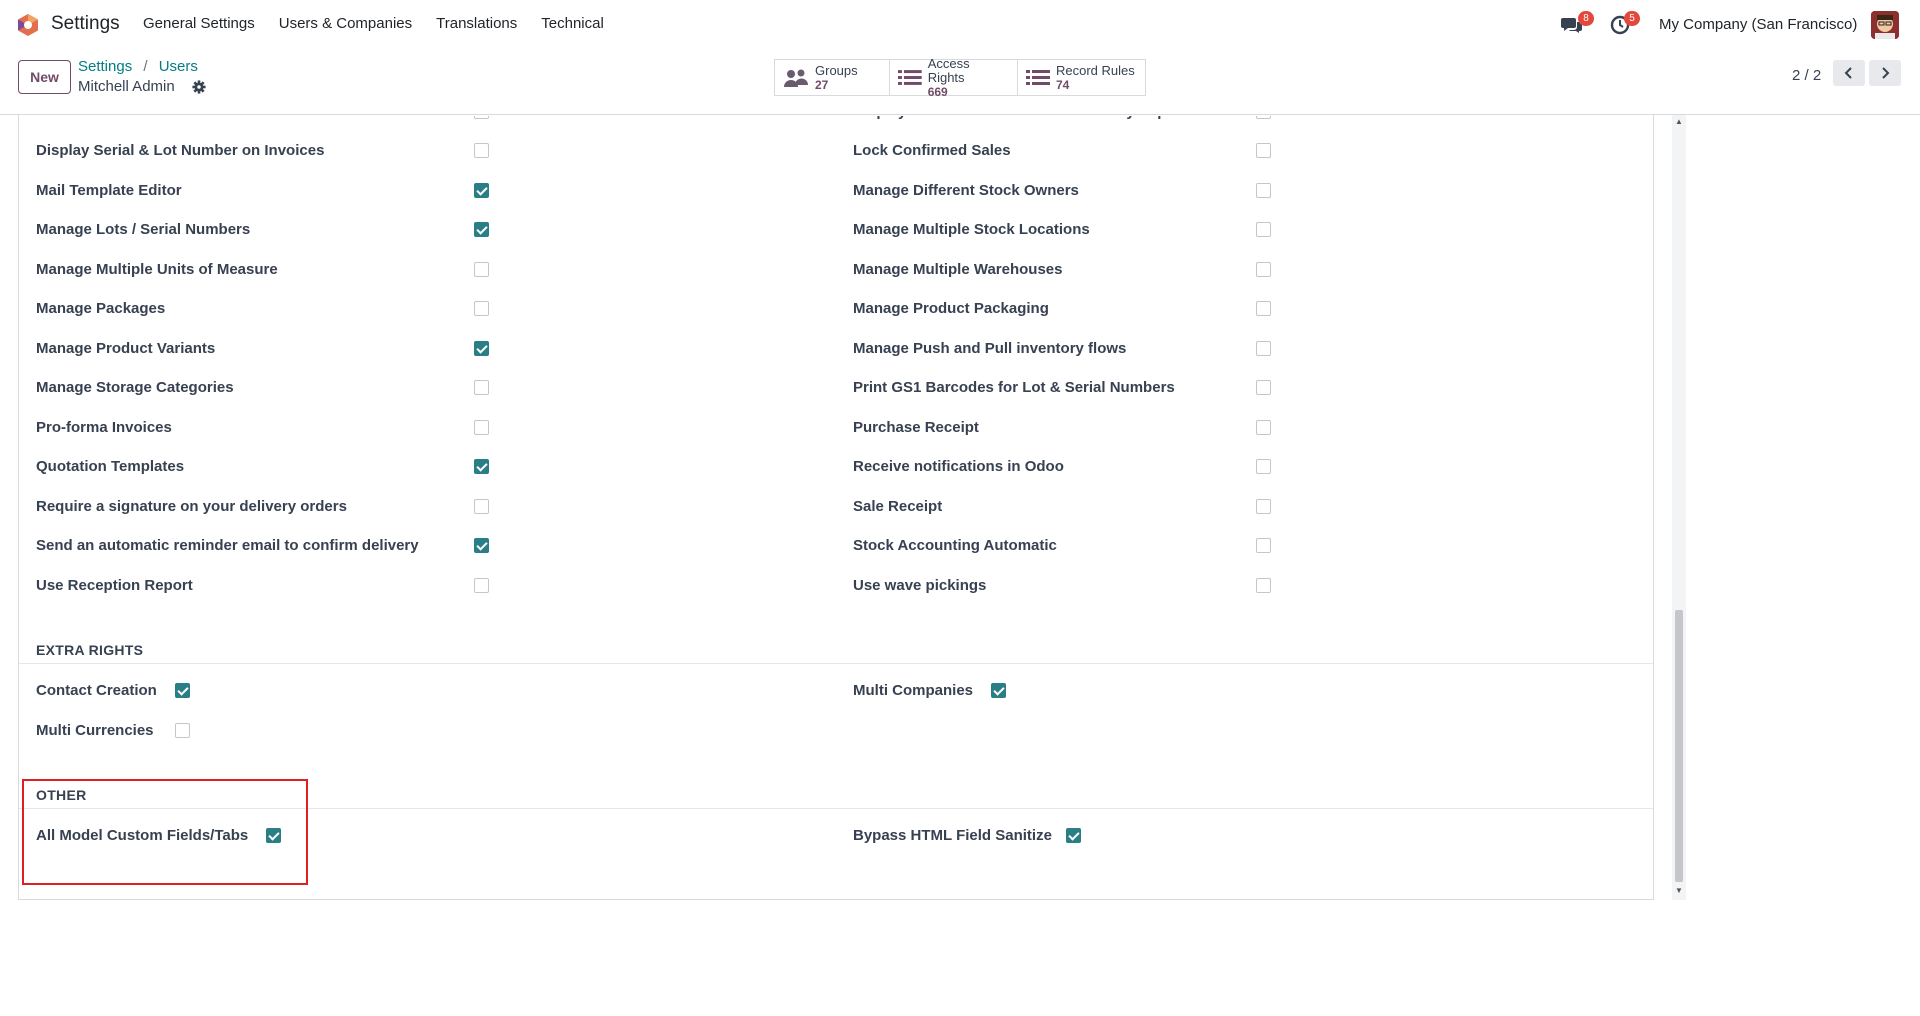  What do you see at coordinates (1263, 117) in the screenshot?
I see `checkbox-display-serial-lot-number-in-delivery-slips` at bounding box center [1263, 117].